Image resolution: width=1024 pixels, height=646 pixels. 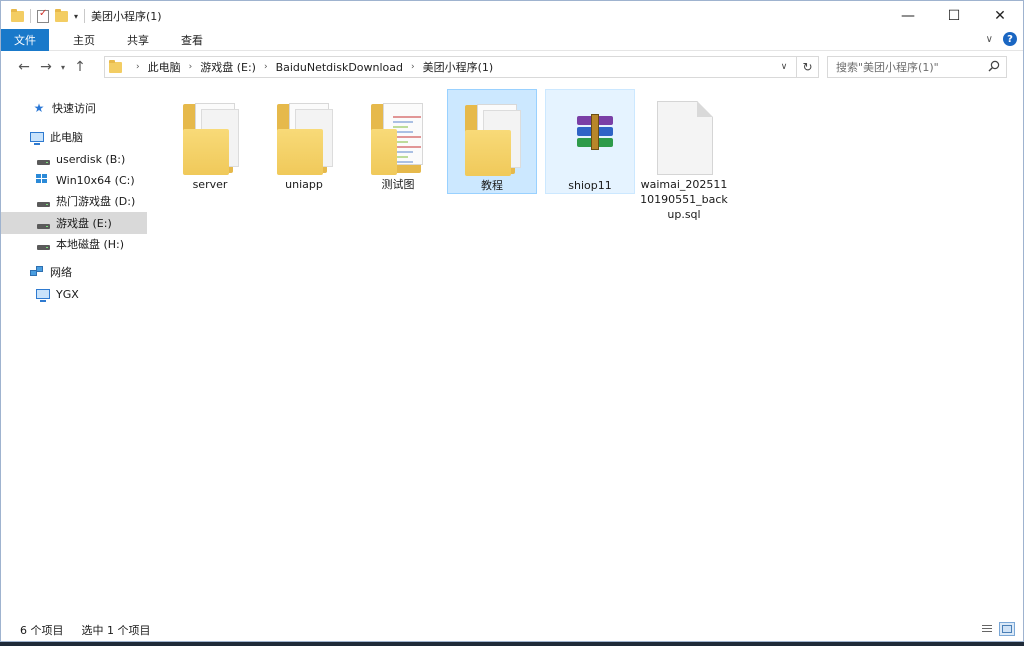 I want to click on search-box, so click(x=917, y=67).